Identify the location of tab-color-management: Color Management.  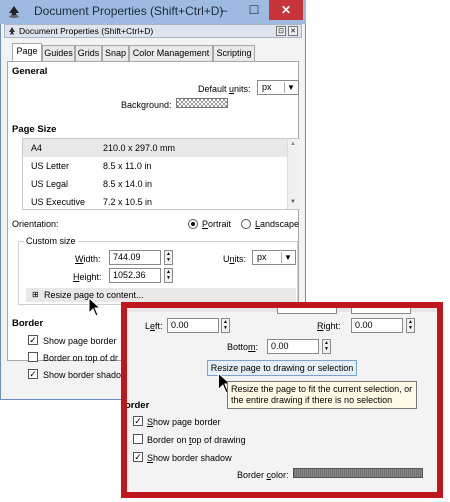
(171, 53).